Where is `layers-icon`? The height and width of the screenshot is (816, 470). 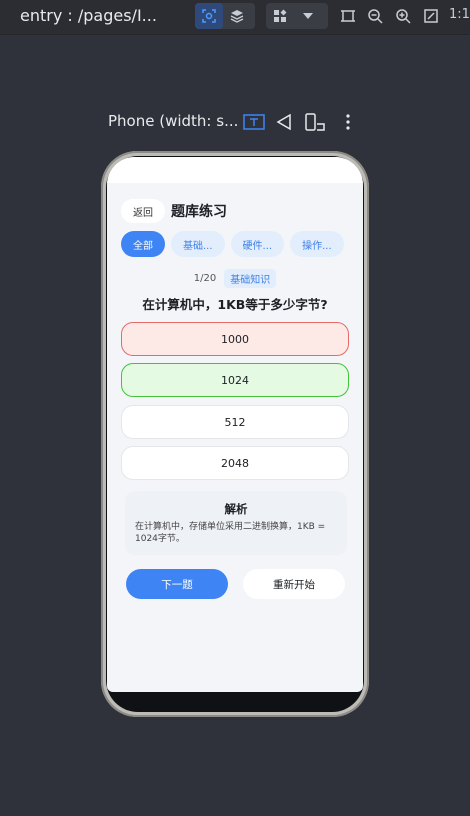 layers-icon is located at coordinates (237, 16).